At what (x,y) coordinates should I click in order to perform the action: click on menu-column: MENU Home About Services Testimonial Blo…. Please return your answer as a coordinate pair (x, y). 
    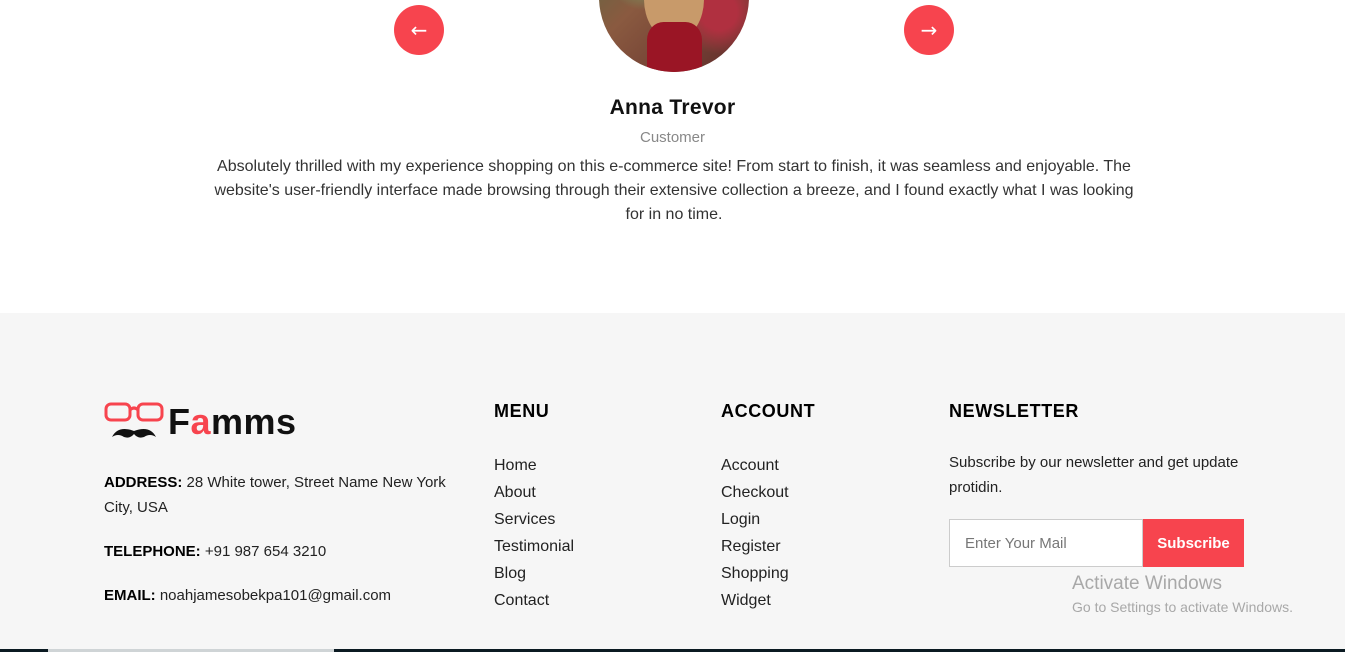
    Looking at the image, I should click on (534, 507).